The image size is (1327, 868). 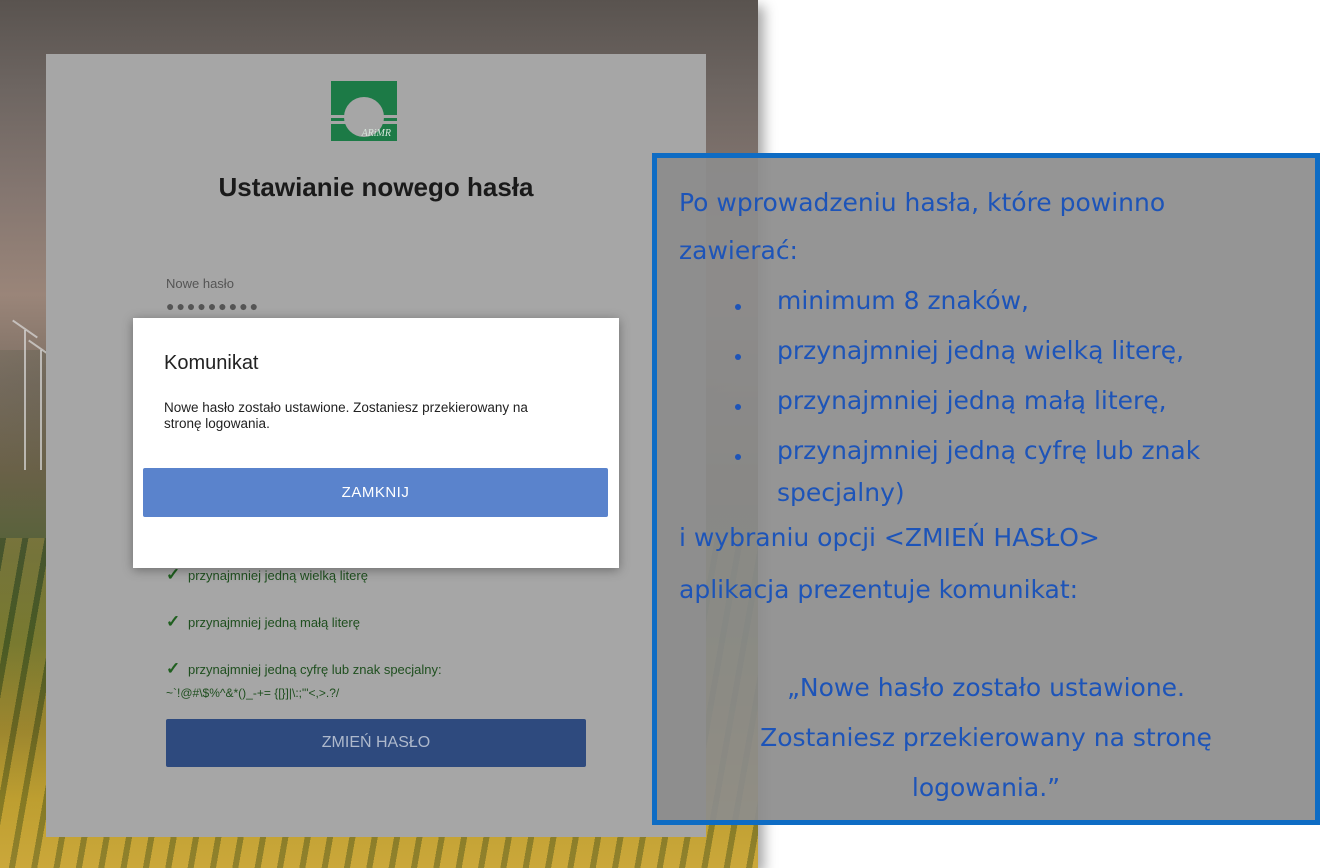 I want to click on change-password-button: ZMIEŃ HASŁO, so click(x=376, y=743).